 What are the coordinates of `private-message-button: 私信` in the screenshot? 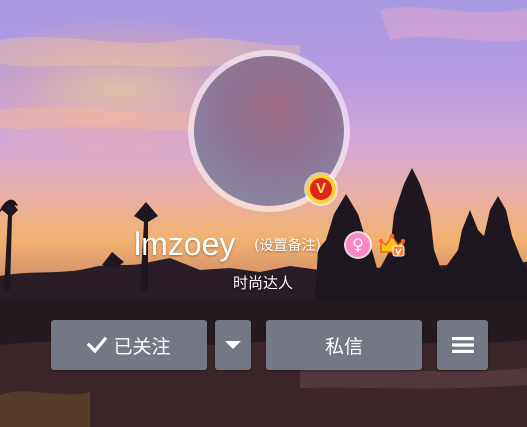 It's located at (344, 345).